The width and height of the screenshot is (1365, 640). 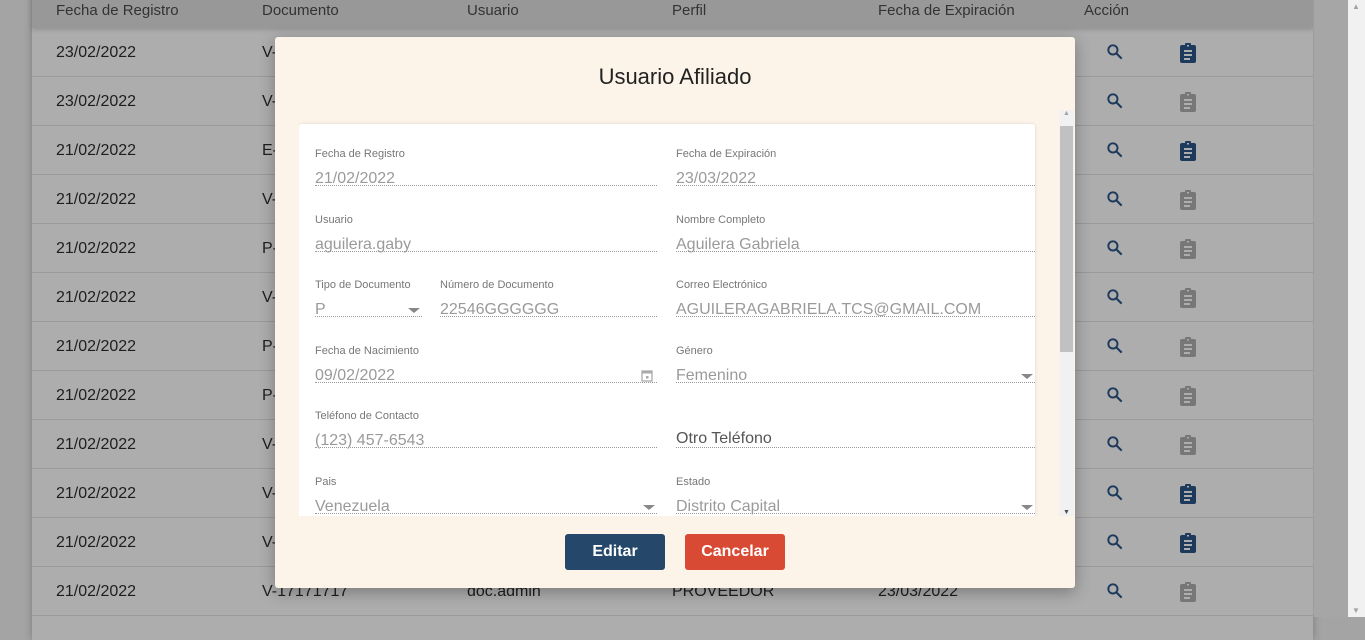 I want to click on modal-title: Usuario Afiliado, so click(x=675, y=76).